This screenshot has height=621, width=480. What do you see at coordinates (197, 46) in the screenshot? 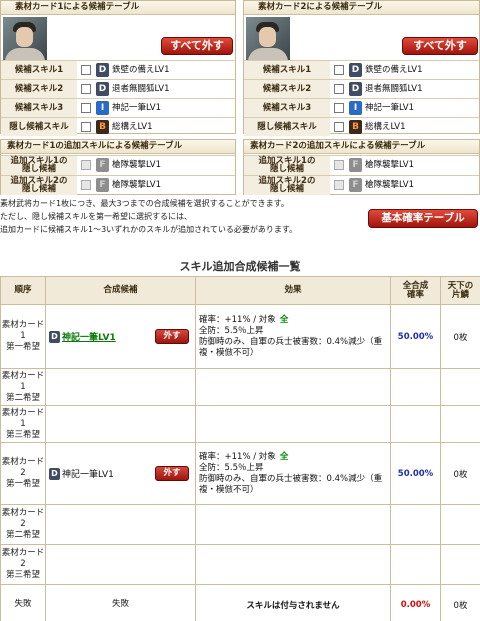
I see `card1-remove-all-button: すべて外す` at bounding box center [197, 46].